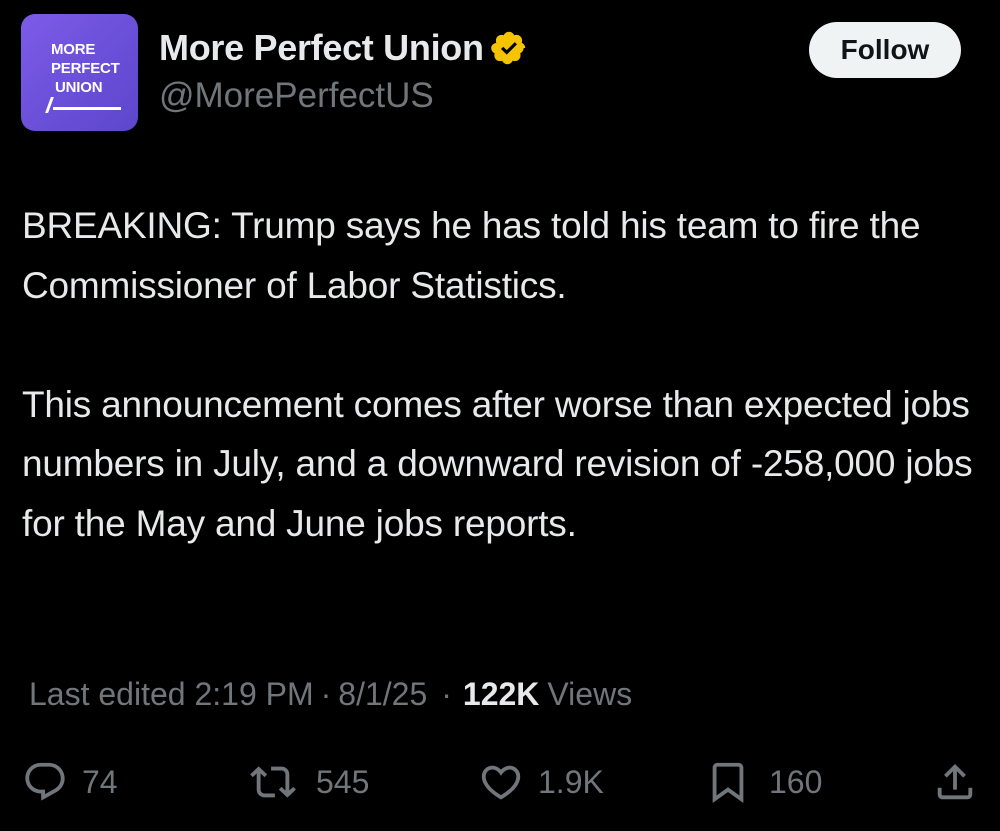  I want to click on bookmark-count: 160, so click(796, 781).